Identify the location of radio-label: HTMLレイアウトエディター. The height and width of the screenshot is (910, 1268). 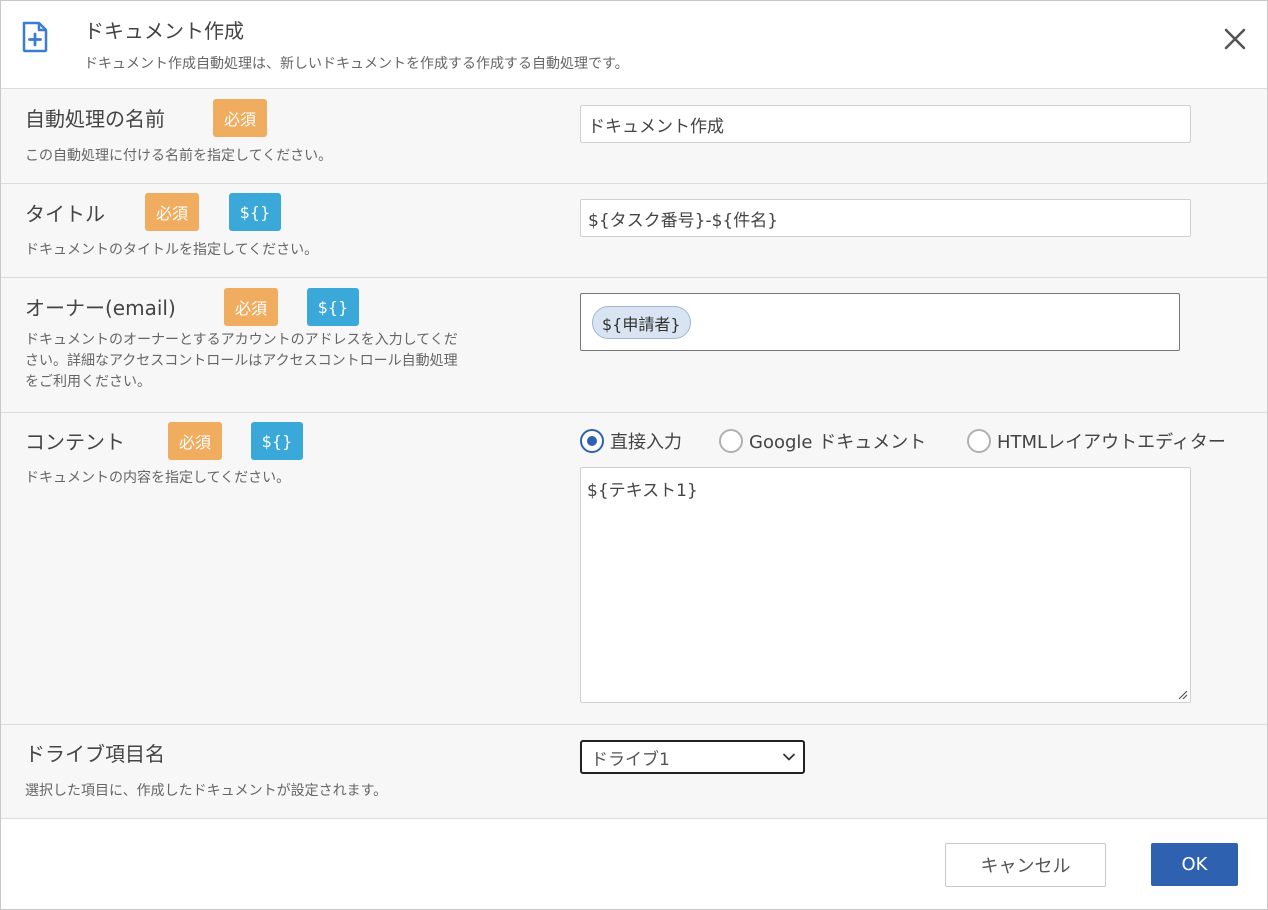
(1111, 442).